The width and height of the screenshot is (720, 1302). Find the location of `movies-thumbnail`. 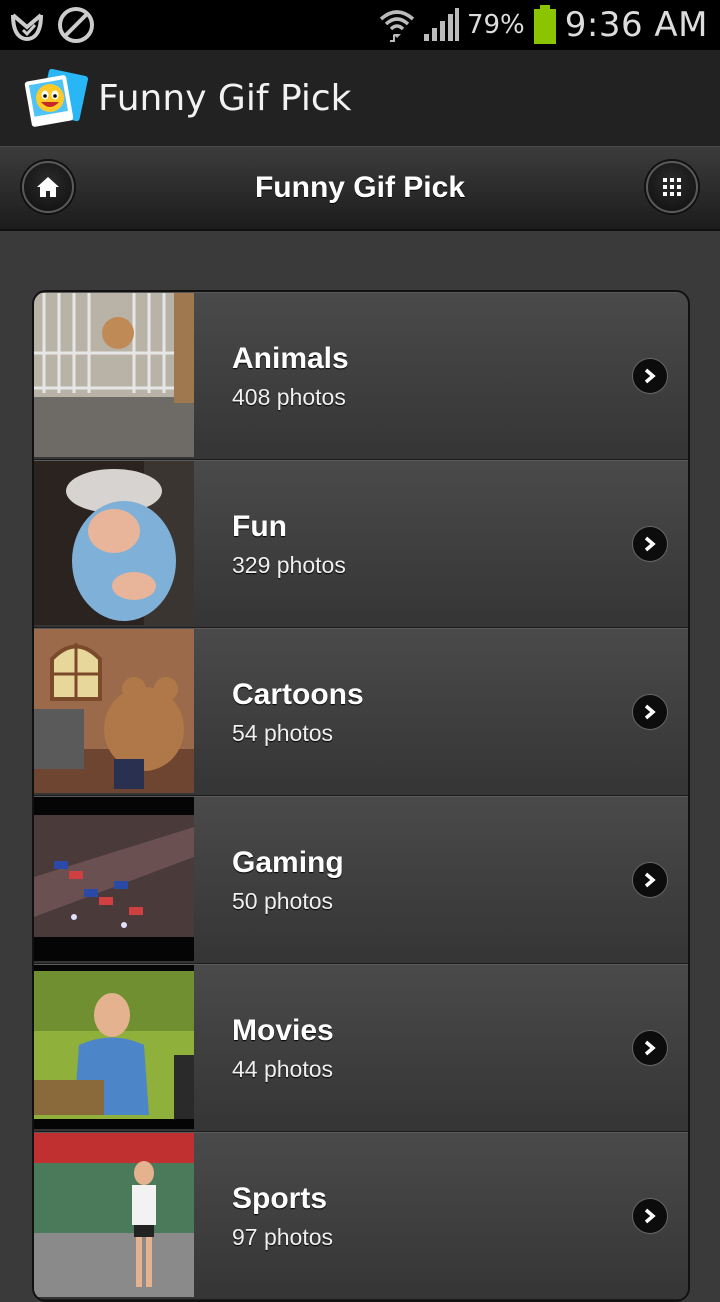

movies-thumbnail is located at coordinates (114, 1047).